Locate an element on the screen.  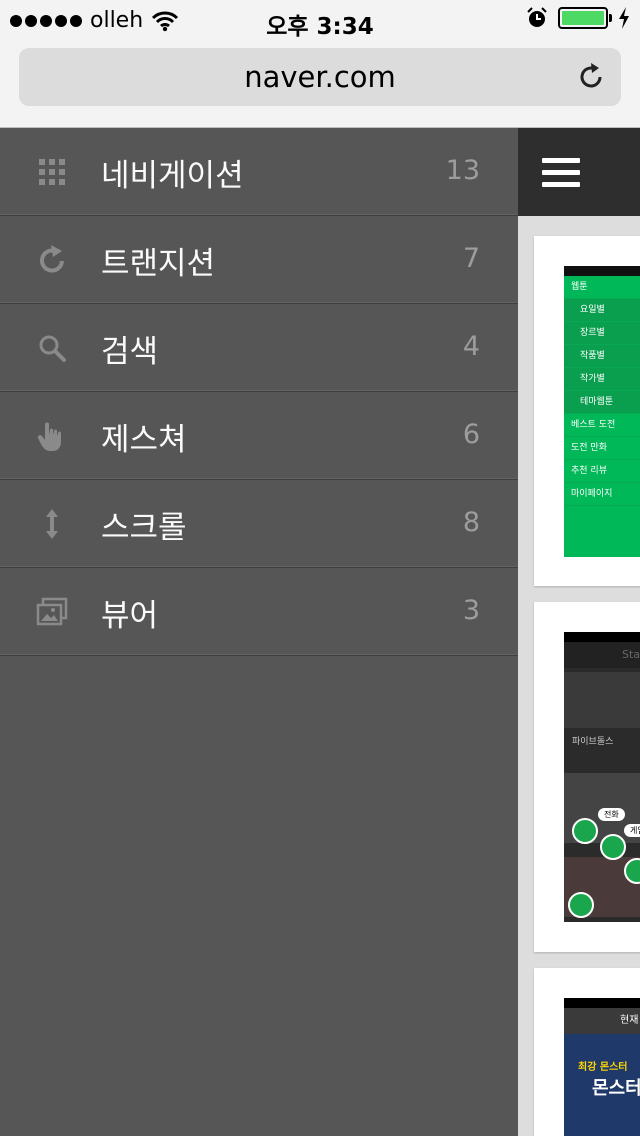
thumb-menu-row: 요일별 is located at coordinates (602, 310).